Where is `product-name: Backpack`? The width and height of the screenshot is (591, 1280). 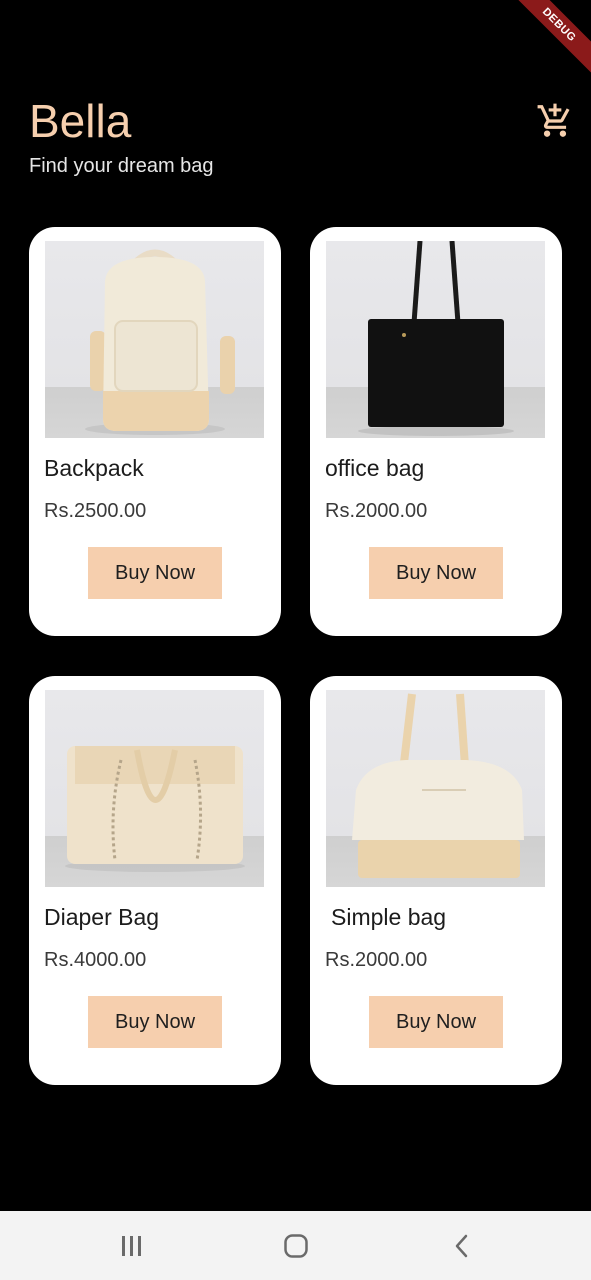 product-name: Backpack is located at coordinates (94, 468).